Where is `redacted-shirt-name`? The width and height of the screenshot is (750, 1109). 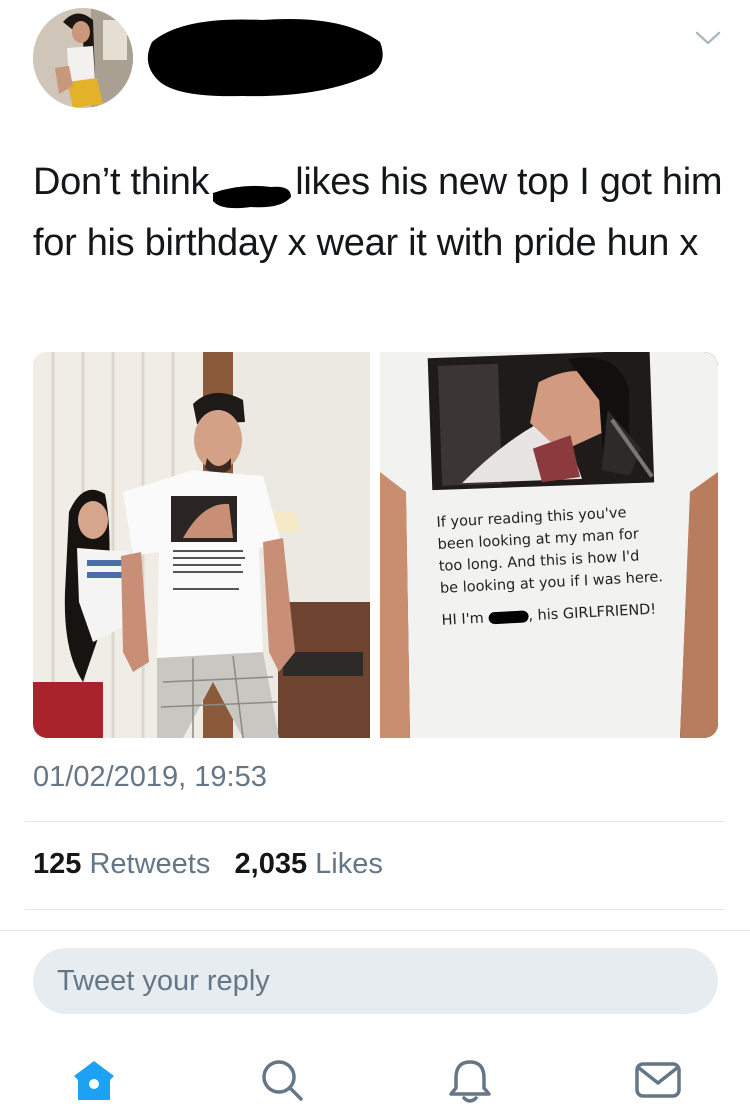 redacted-shirt-name is located at coordinates (508, 617).